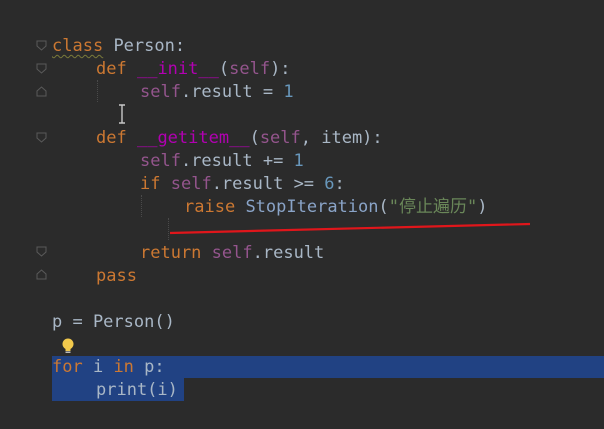 The image size is (604, 429). I want to click on code-line-11: for i in p:, so click(108, 367).